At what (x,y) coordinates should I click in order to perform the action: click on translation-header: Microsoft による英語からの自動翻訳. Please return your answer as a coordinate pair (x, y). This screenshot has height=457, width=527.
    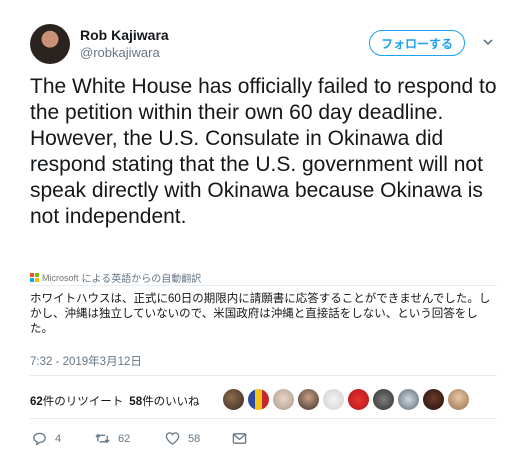
    Looking at the image, I should click on (115, 277).